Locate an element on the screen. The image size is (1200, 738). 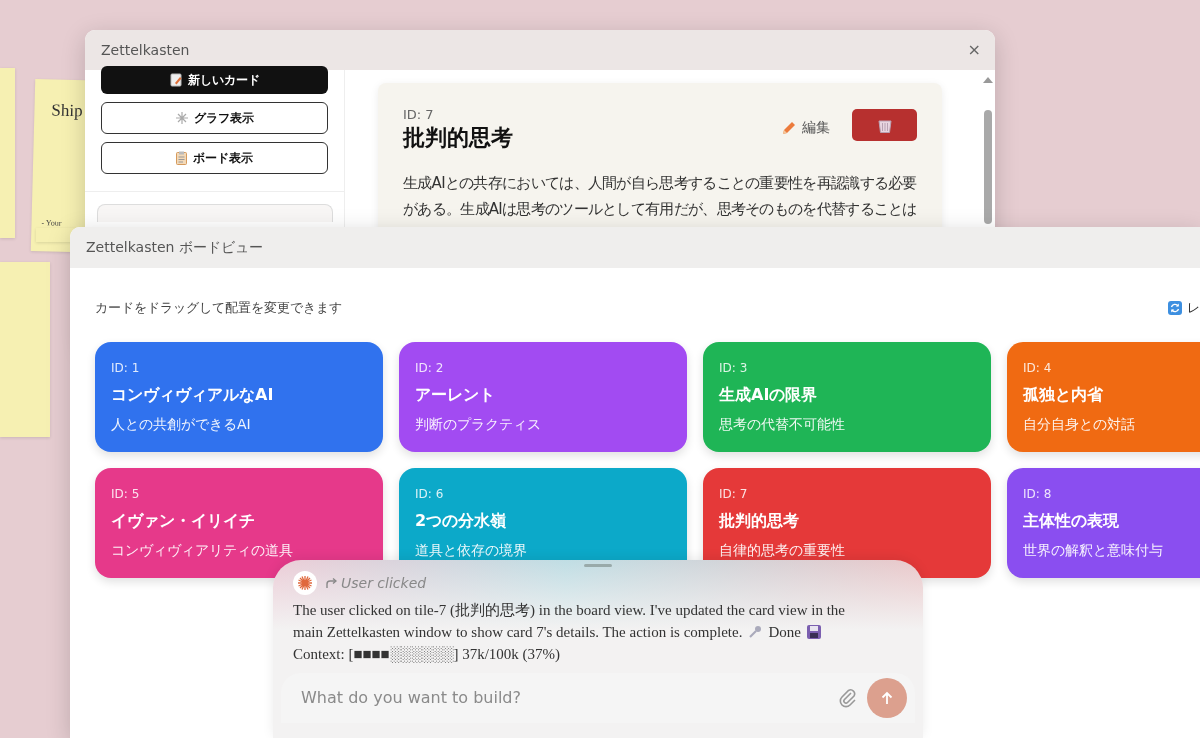
delete-button is located at coordinates (884, 125).